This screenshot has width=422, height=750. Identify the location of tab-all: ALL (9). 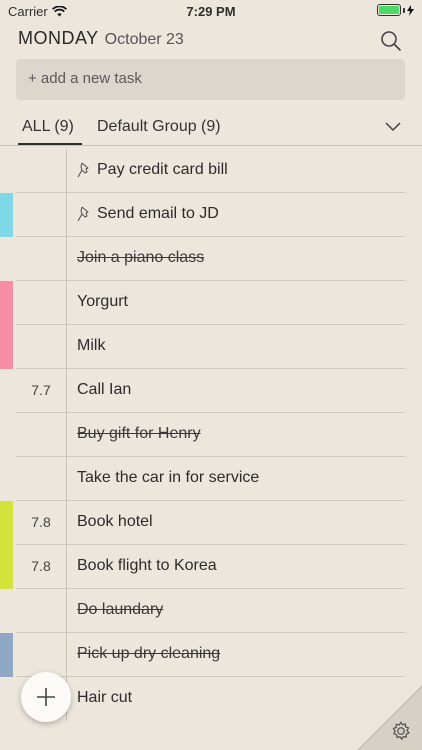
(48, 127).